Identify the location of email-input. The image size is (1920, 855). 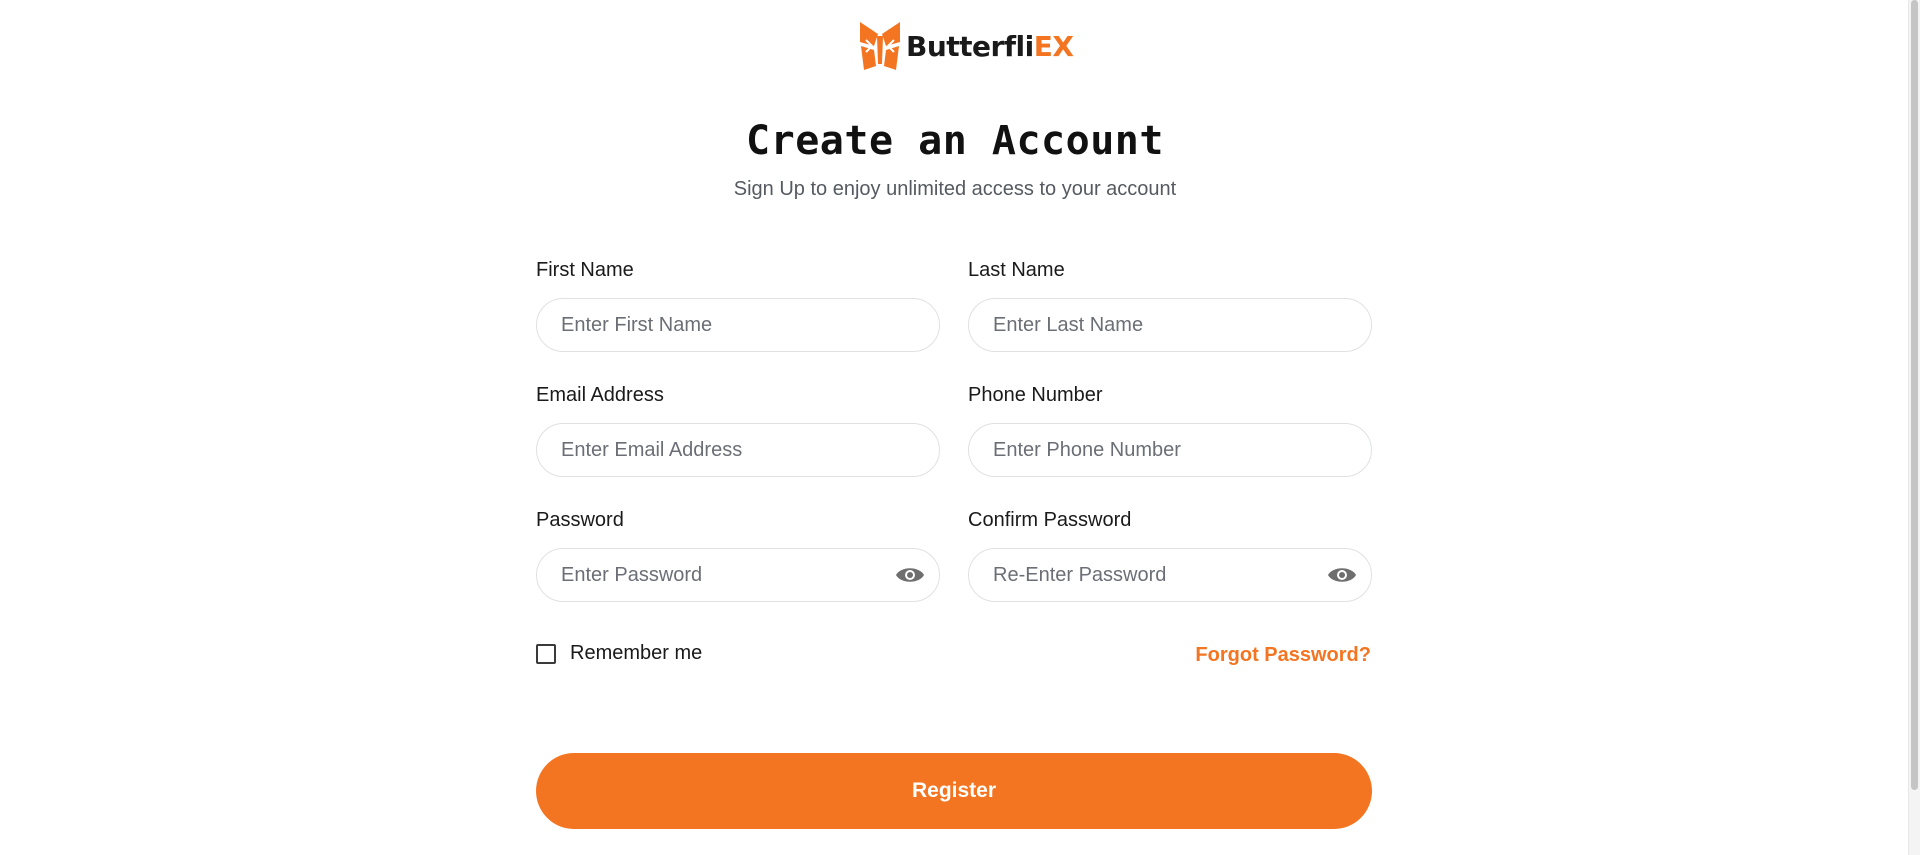
(738, 450).